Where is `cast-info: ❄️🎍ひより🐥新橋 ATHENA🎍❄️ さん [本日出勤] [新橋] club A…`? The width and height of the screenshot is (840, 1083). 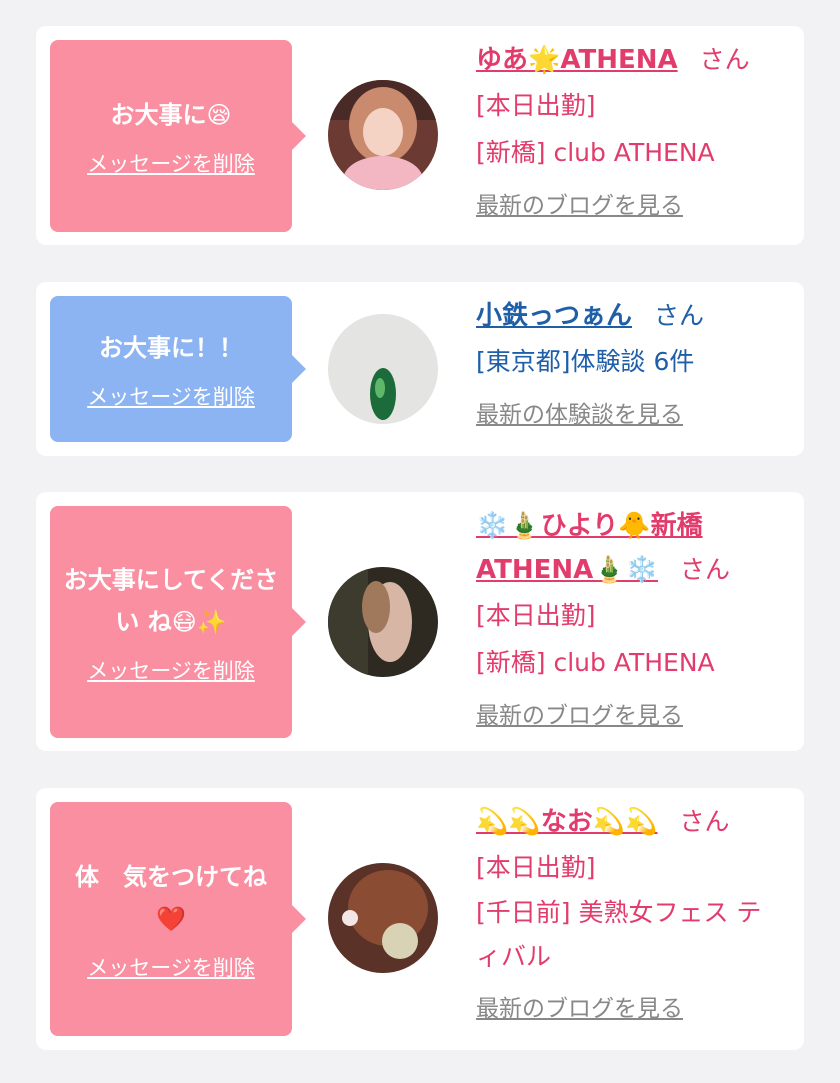
cast-info: ❄️🎍ひより🐥新橋 ATHENA🎍❄️ さん [本日出勤] [新橋] club A… is located at coordinates (636, 620).